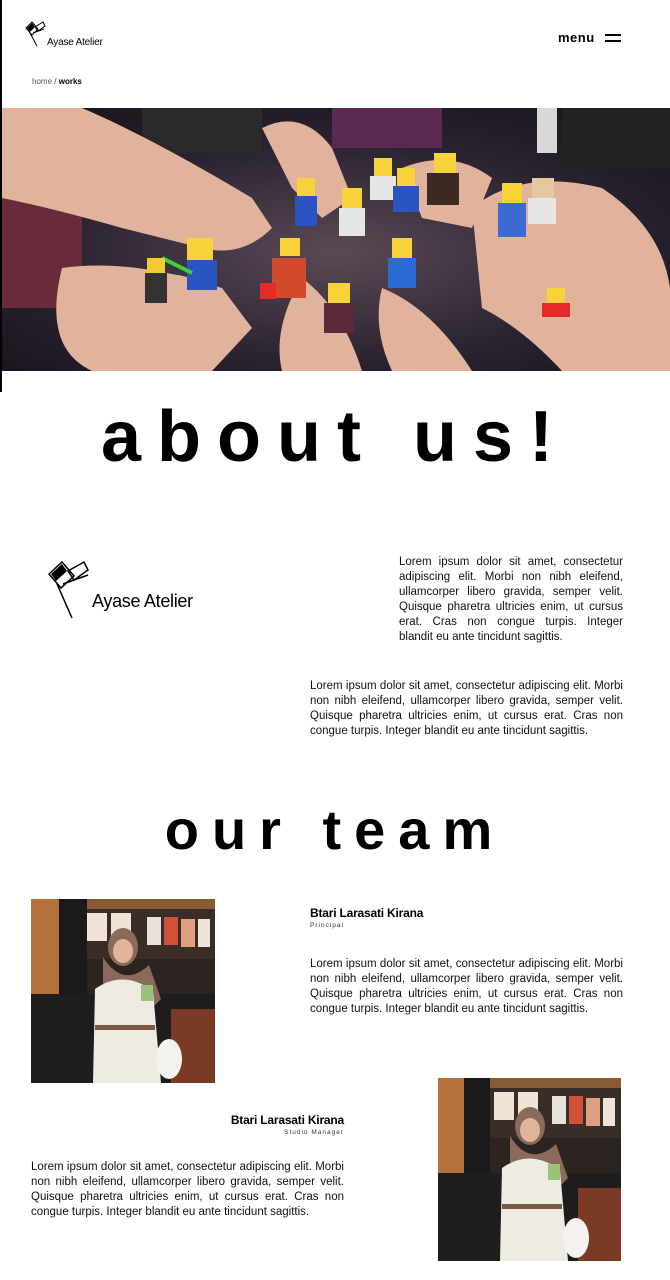 Image resolution: width=670 pixels, height=1280 pixels. I want to click on breadcrumb: home / works, so click(57, 81).